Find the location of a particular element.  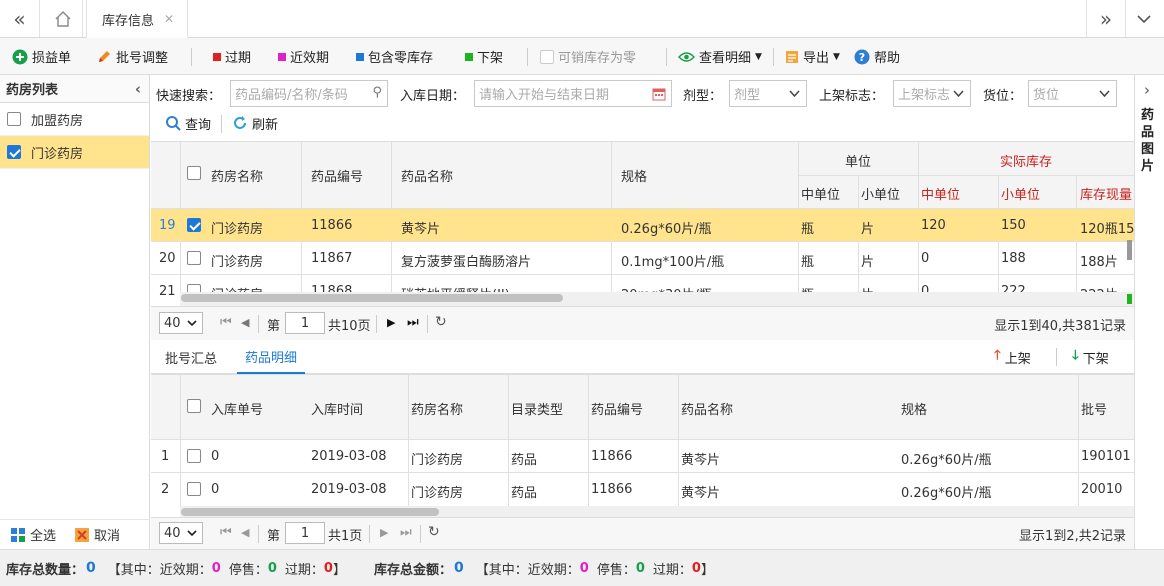

select-all-button: 全选 is located at coordinates (33, 534).